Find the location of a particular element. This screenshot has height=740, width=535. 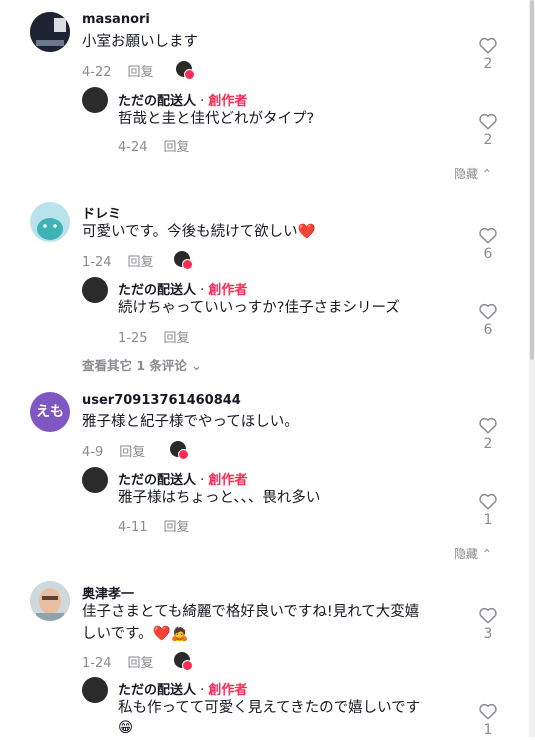

chevron-down-icon: ⌄ is located at coordinates (196, 365).